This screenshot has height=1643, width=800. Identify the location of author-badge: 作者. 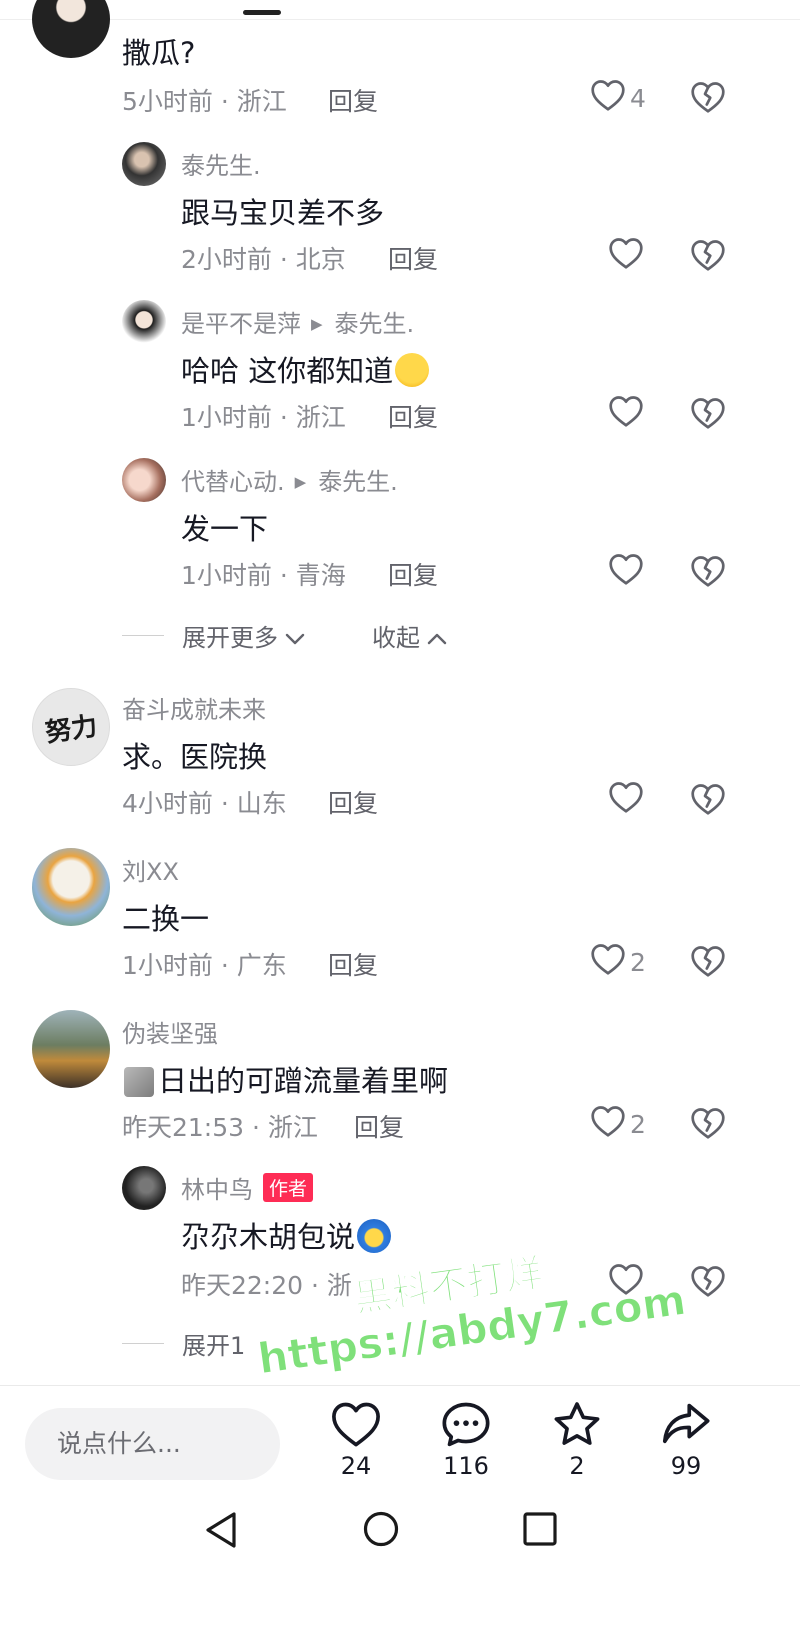
(288, 1187).